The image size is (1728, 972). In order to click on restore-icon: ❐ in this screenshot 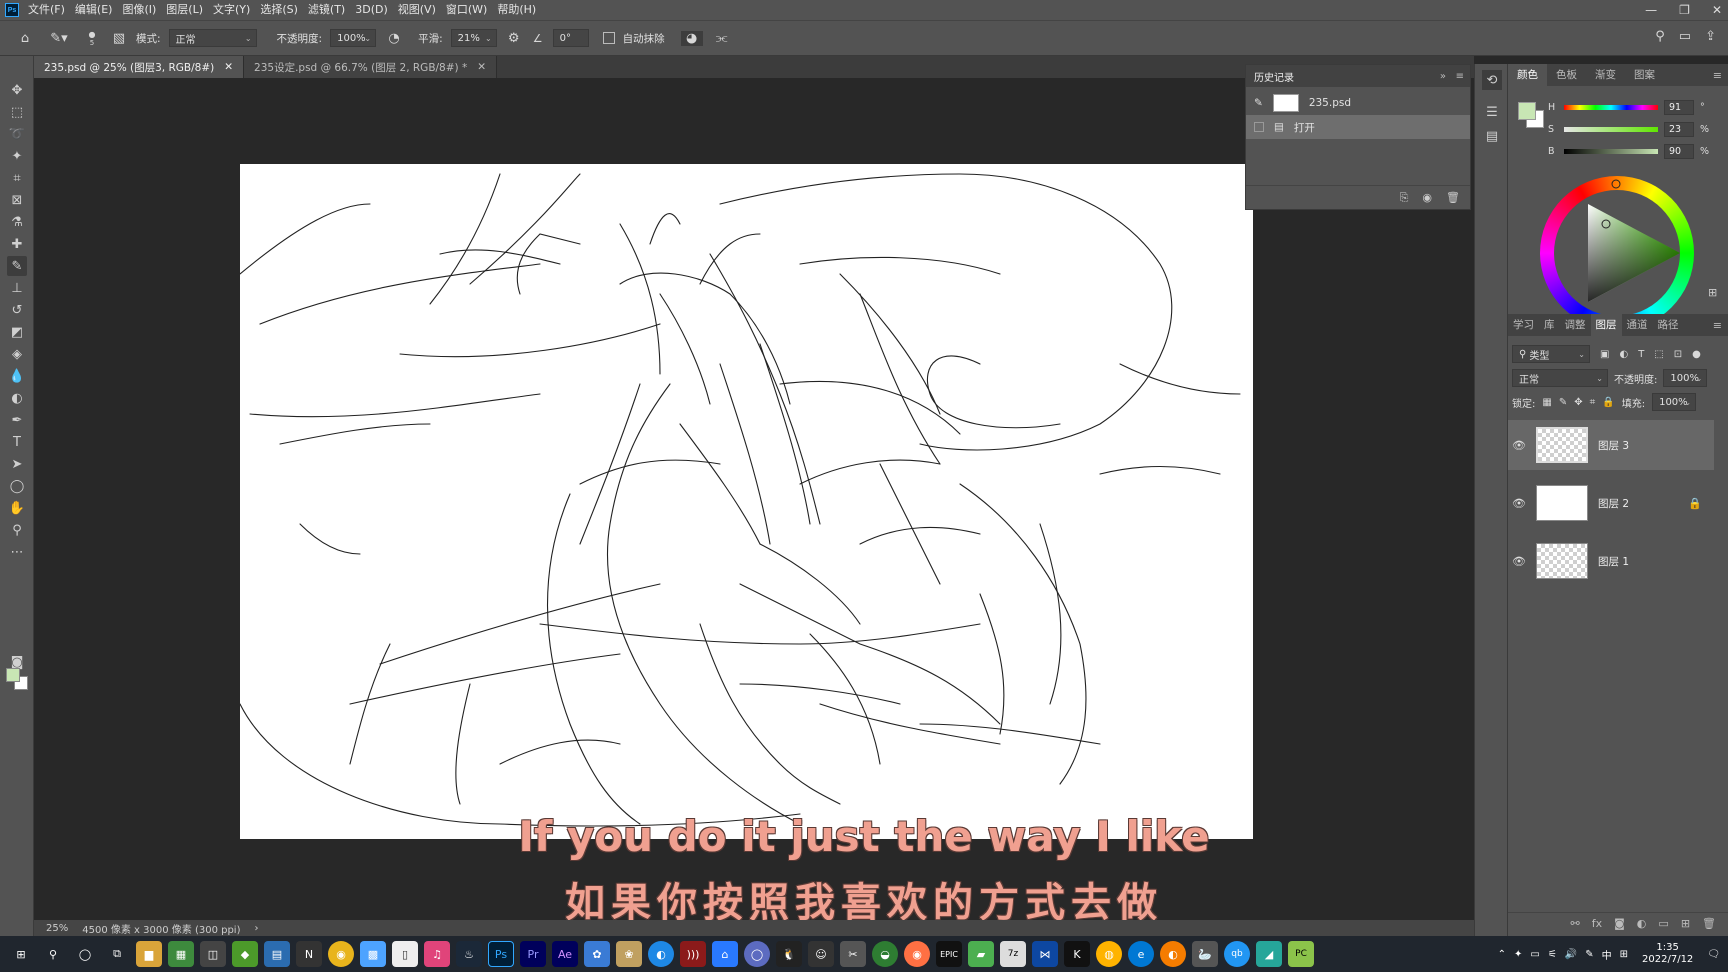, I will do `click(1684, 10)`.